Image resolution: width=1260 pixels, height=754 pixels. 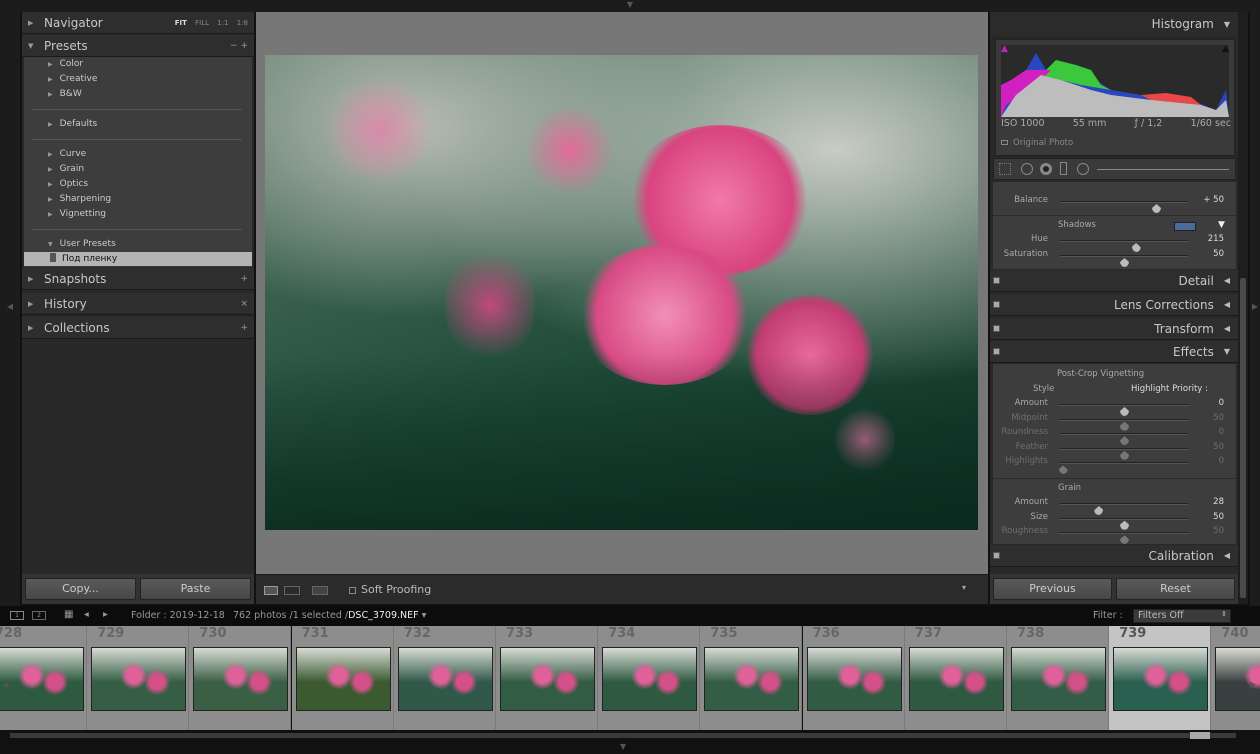 What do you see at coordinates (1221, 225) in the screenshot?
I see `color-picker-dropdown-icon: ▼` at bounding box center [1221, 225].